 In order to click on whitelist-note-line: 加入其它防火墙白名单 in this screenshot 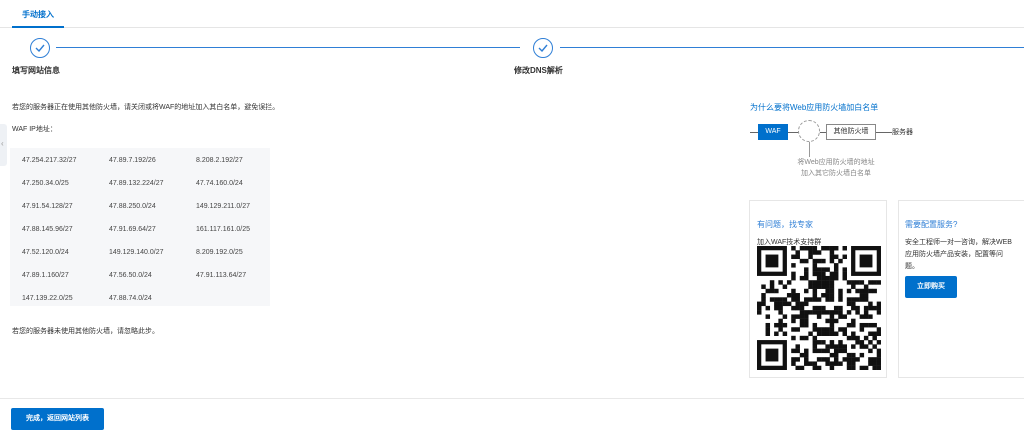, I will do `click(836, 173)`.